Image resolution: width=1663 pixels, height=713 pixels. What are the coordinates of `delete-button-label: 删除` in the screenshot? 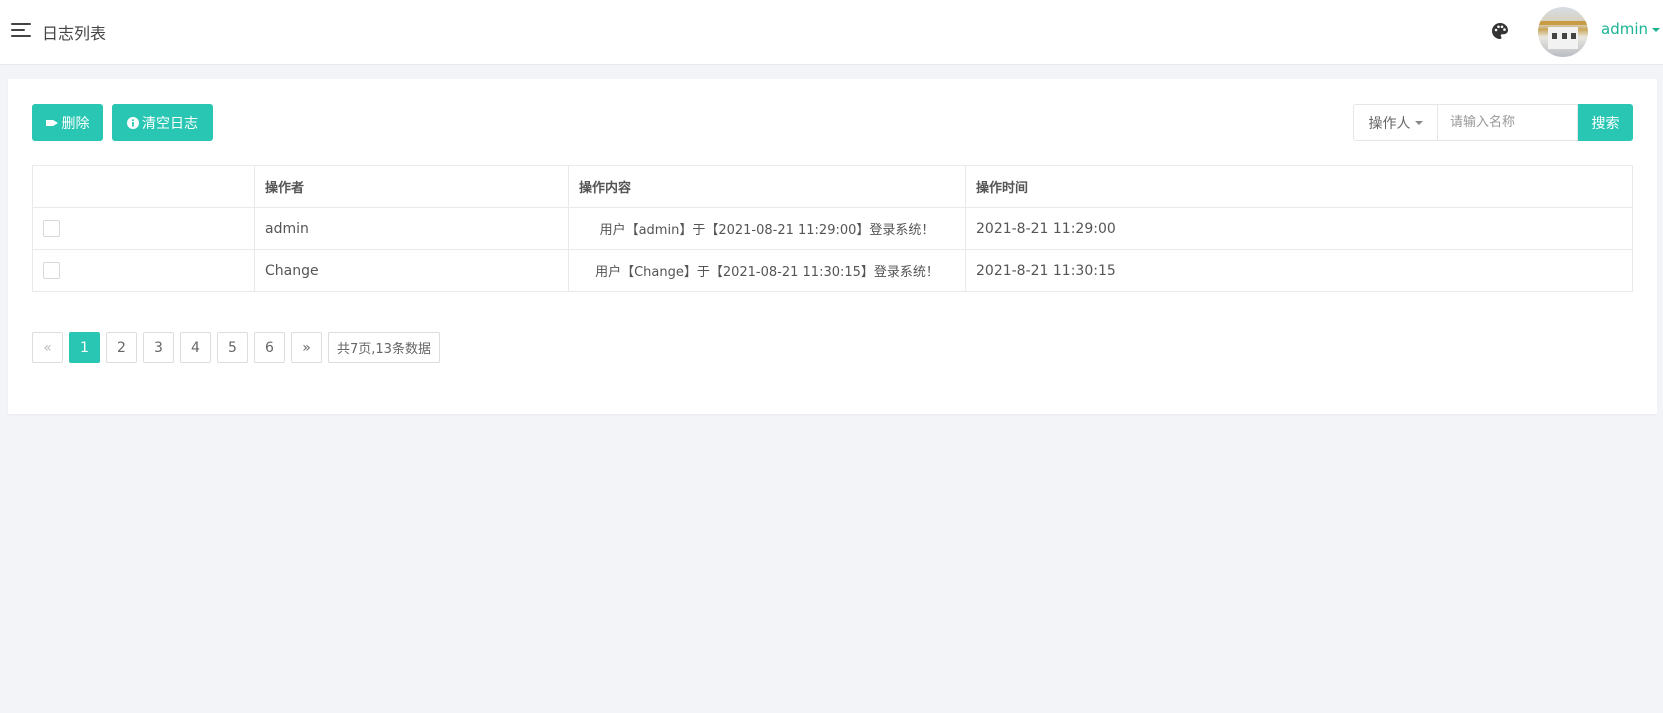 It's located at (75, 123).